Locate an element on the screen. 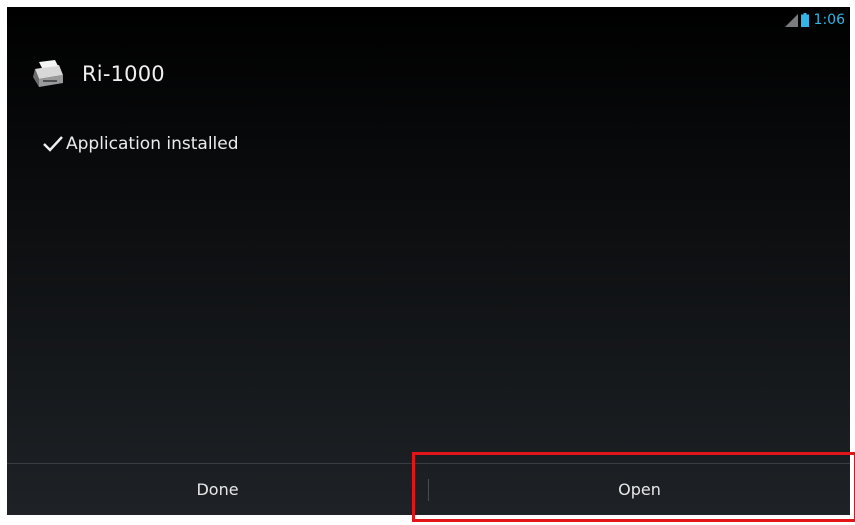 The height and width of the screenshot is (525, 855). status-time: 1:06 is located at coordinates (829, 20).